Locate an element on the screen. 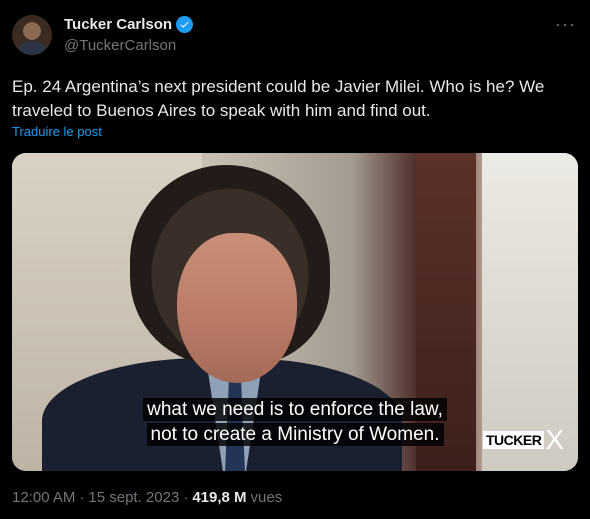 This screenshot has width=590, height=519. subtitle-line-2: not to create a Ministry of Women. is located at coordinates (295, 434).